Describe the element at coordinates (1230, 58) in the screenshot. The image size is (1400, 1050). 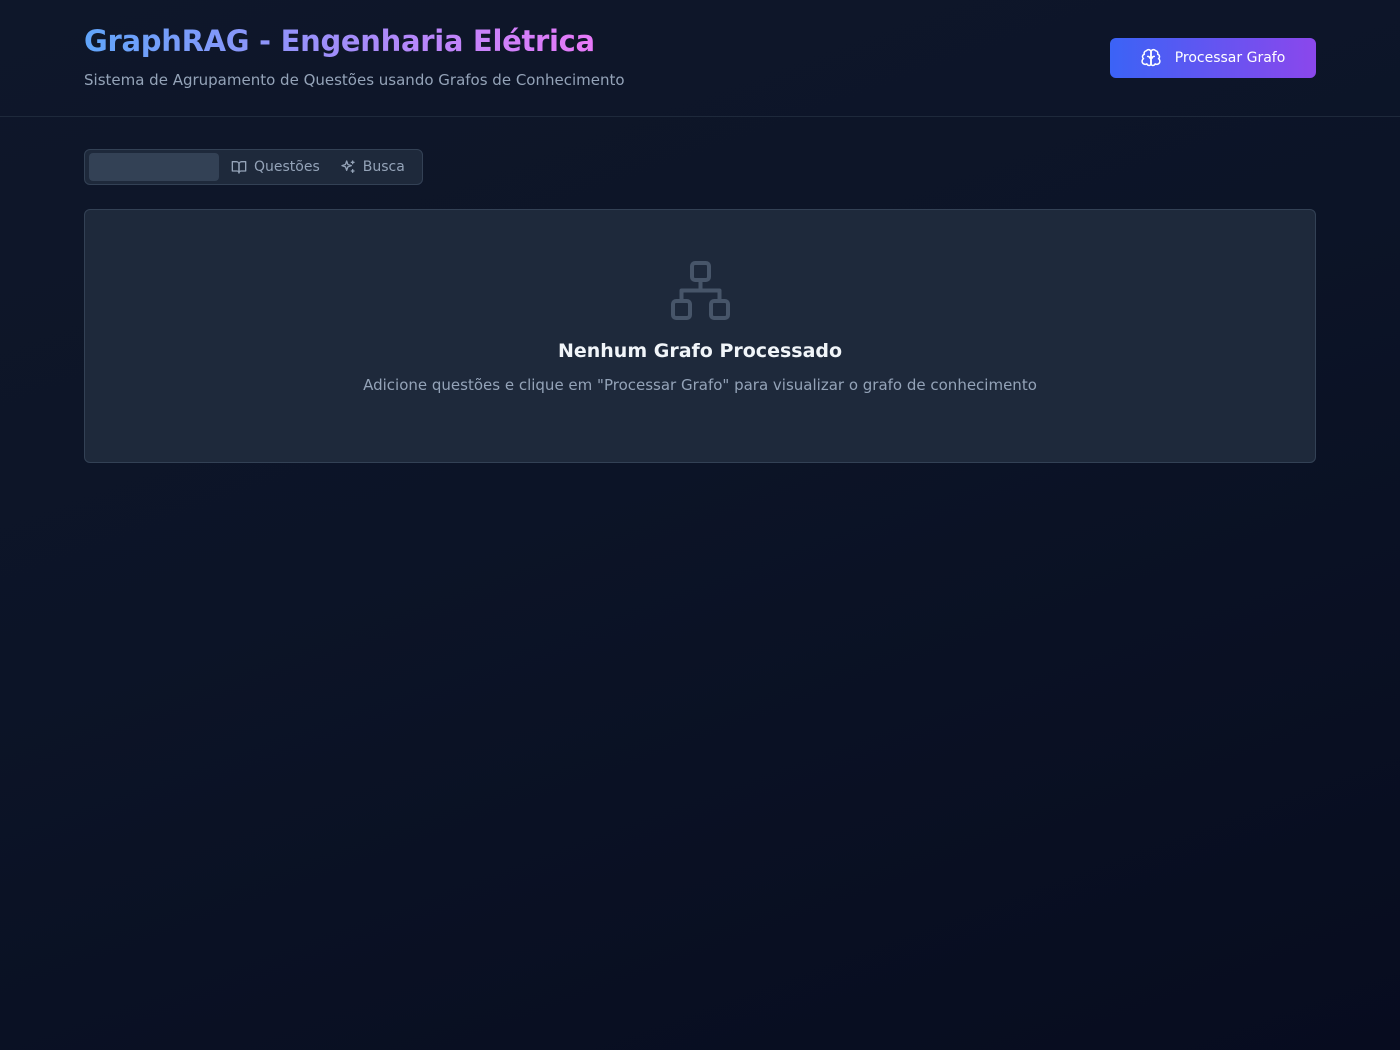
I see `process-graph-label: Processar Grafo` at that location.